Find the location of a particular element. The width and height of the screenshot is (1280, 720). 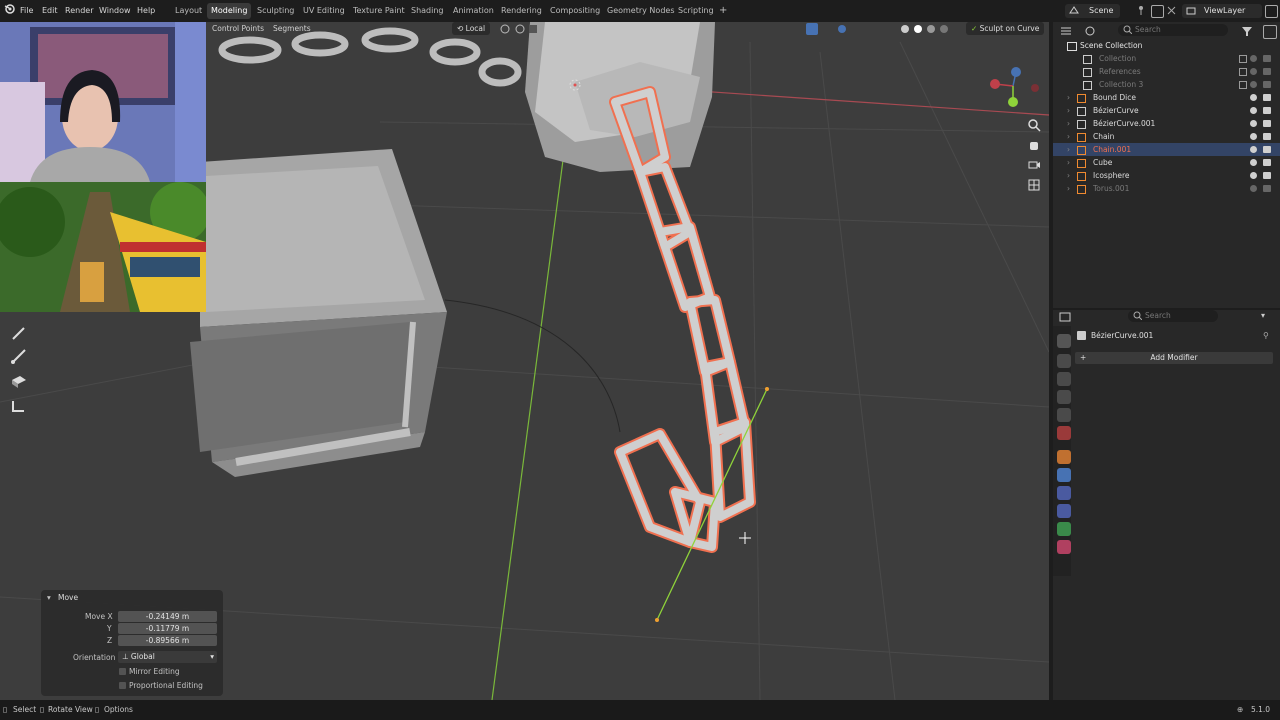

outliner-row: Collection is located at coordinates (1166, 58).